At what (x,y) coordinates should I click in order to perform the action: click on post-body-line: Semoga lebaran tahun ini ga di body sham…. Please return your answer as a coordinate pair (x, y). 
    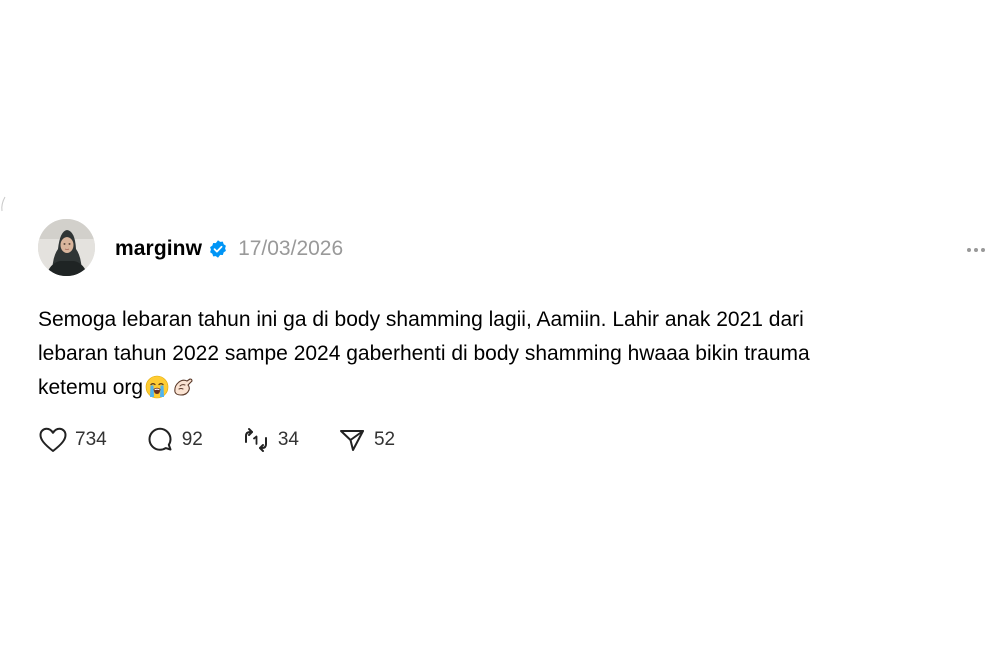
    Looking at the image, I should click on (421, 319).